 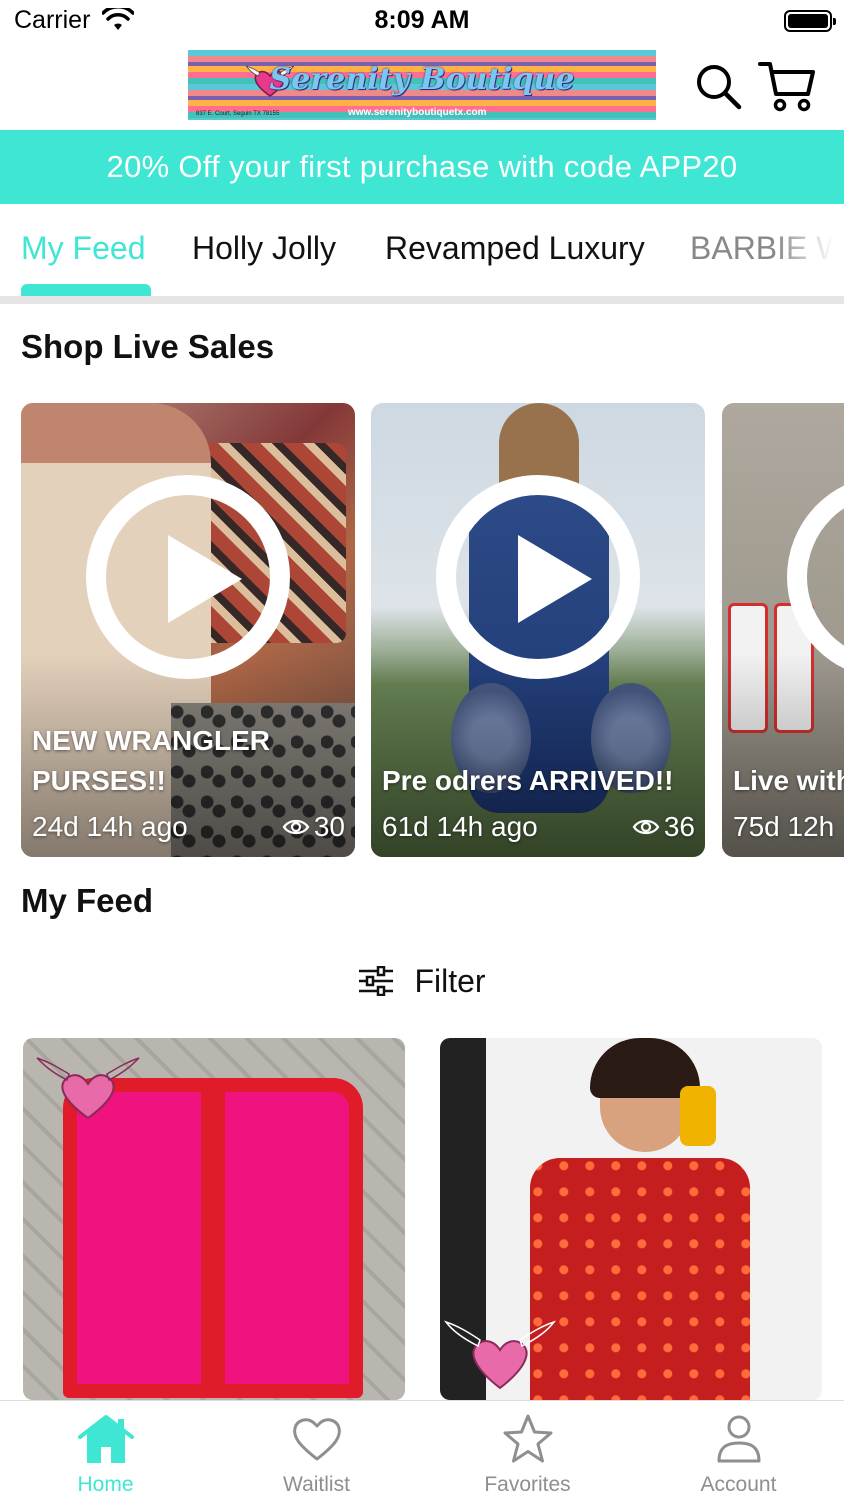 I want to click on filter-button: Filter, so click(x=422, y=981).